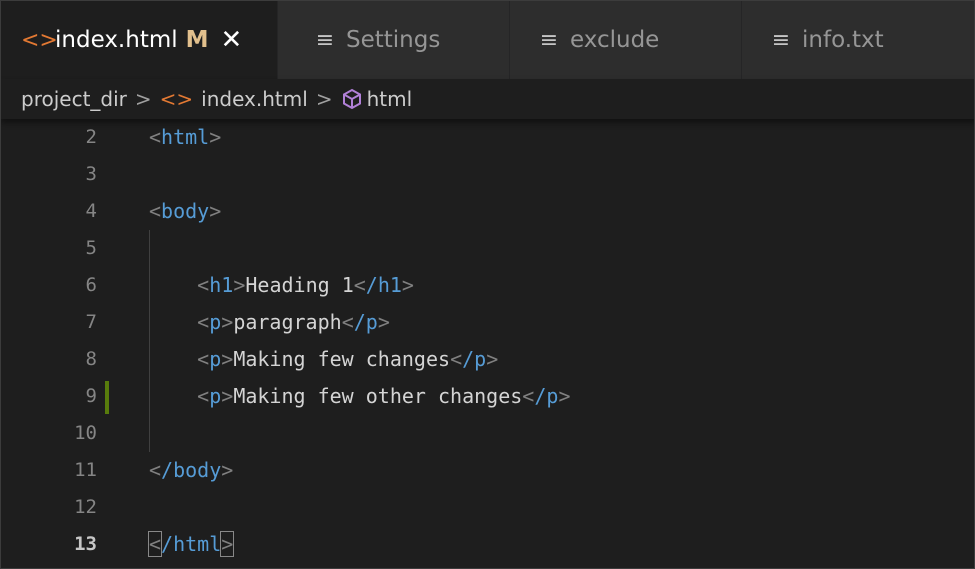 The height and width of the screenshot is (569, 975). I want to click on symbol-cube-icon, so click(352, 99).